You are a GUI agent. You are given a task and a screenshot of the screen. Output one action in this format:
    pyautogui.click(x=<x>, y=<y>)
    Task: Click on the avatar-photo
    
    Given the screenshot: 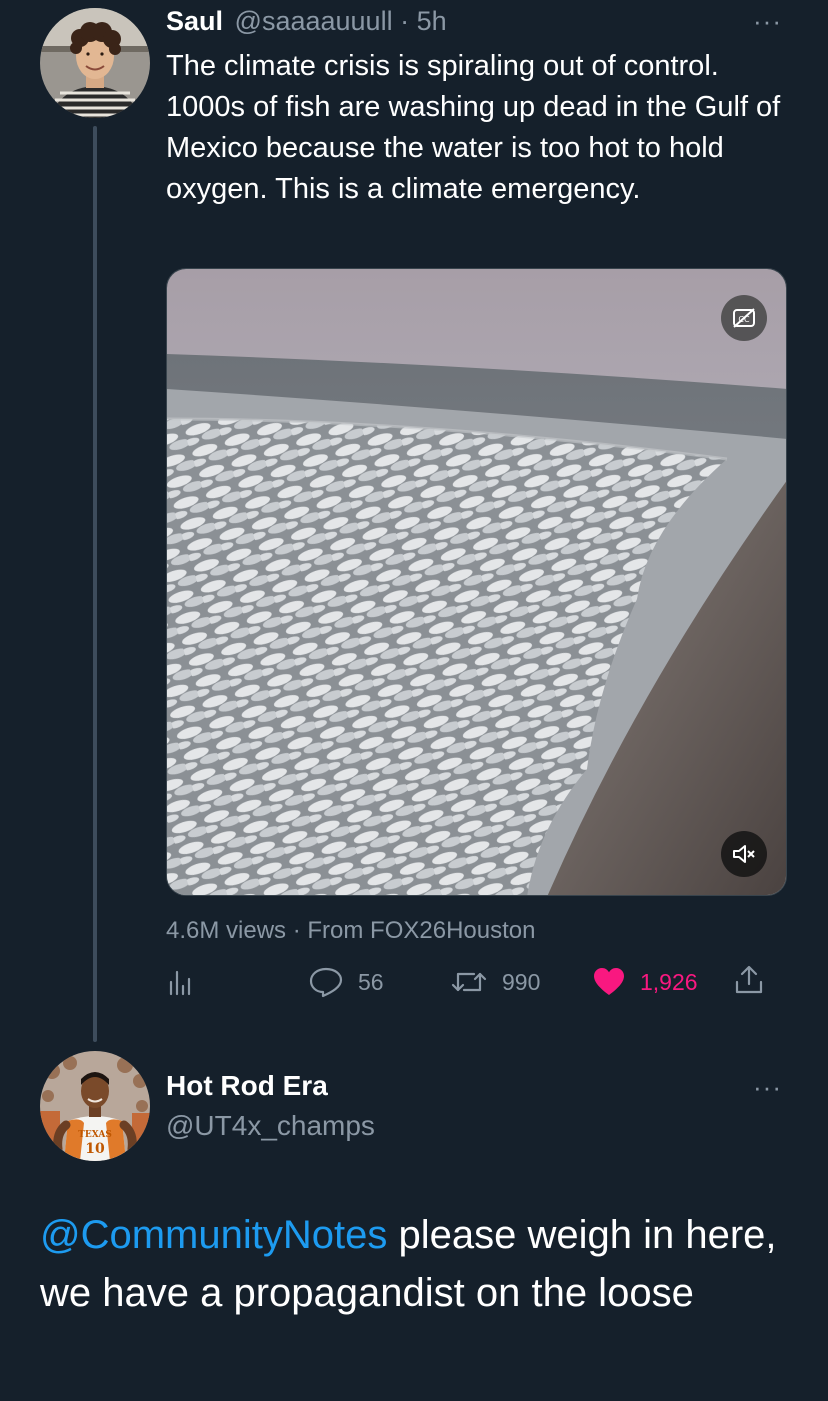 What is the action you would take?
    pyautogui.click(x=95, y=63)
    